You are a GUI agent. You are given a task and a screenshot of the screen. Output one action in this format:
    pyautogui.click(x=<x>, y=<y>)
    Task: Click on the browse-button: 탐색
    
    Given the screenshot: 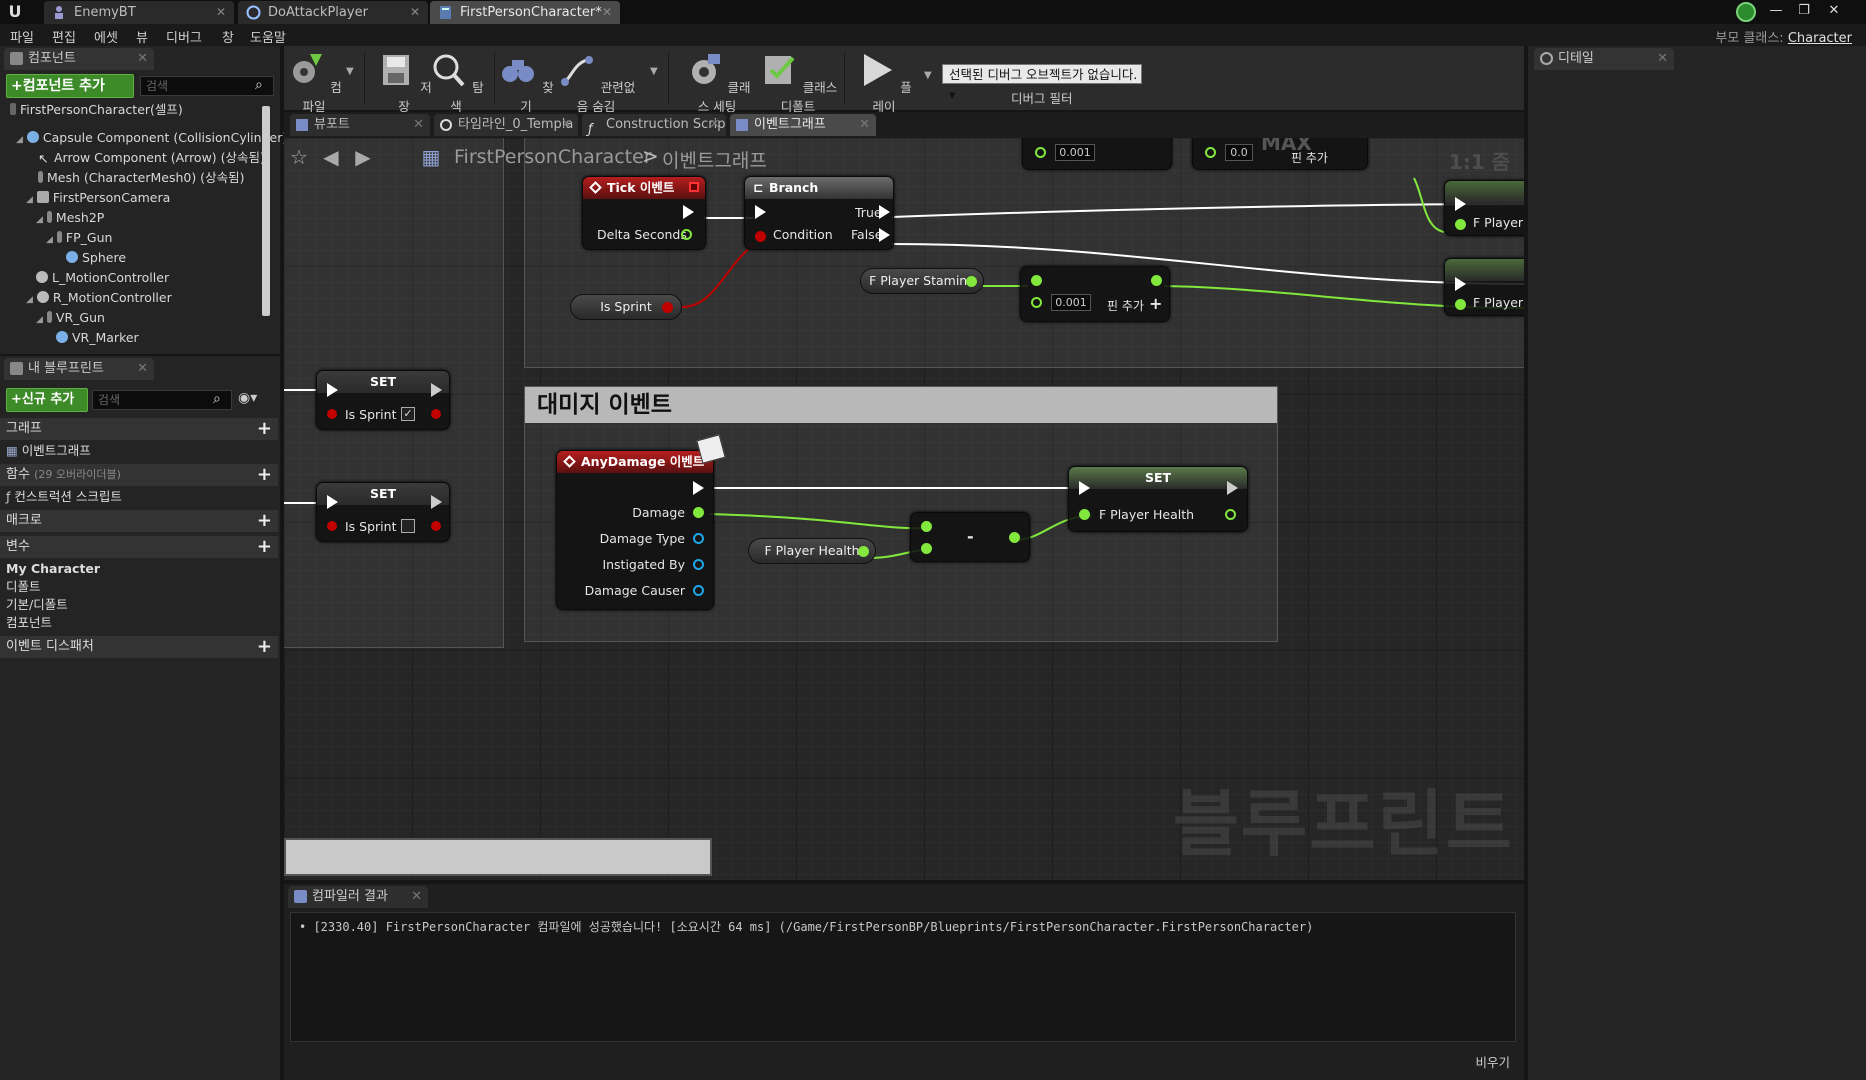 What is the action you would take?
    pyautogui.click(x=456, y=82)
    